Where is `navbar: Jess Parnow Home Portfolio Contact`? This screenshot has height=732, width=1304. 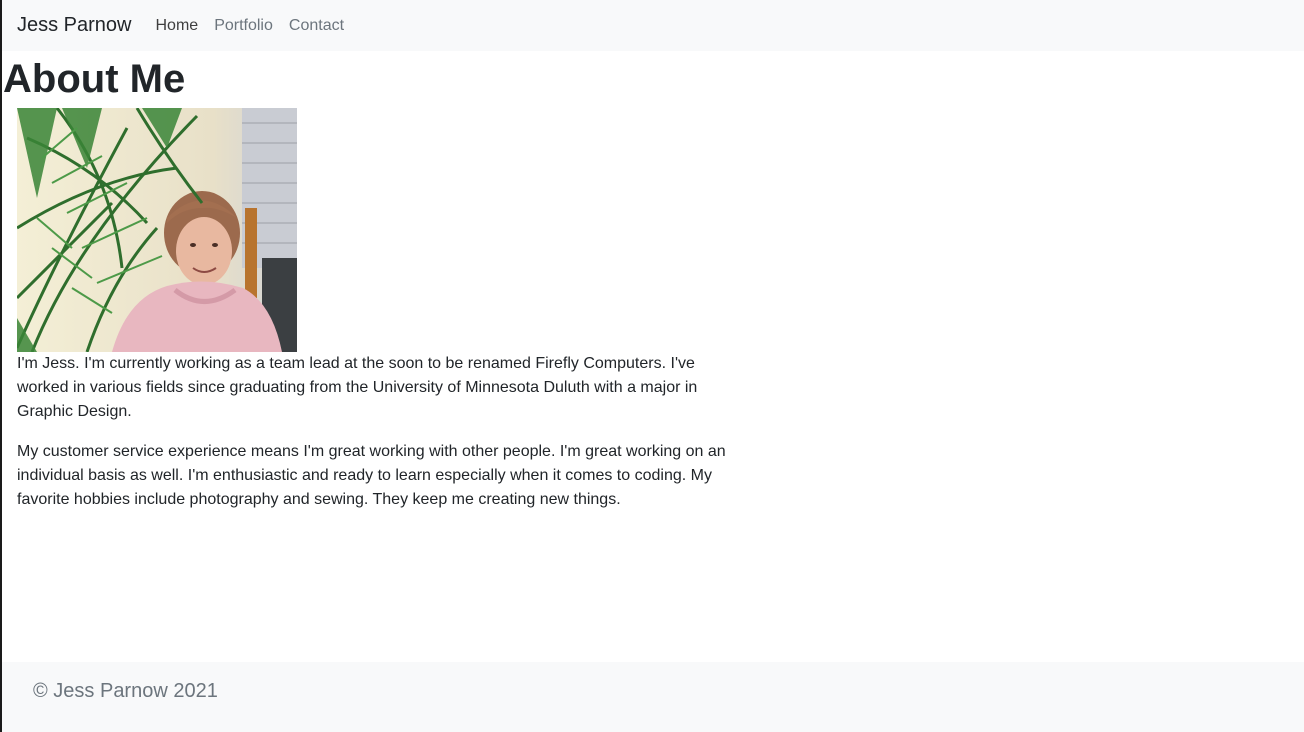
navbar: Jess Parnow Home Portfolio Contact is located at coordinates (653, 25).